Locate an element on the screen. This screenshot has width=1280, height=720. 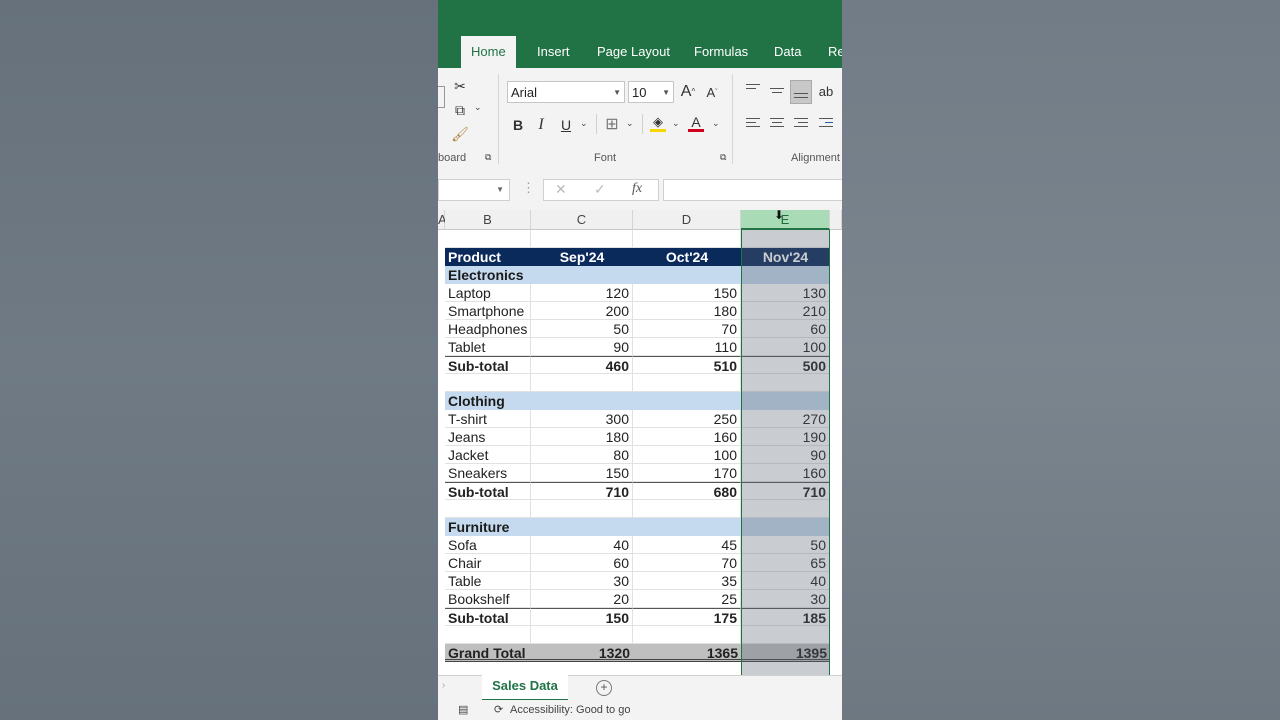
decrease-indent-icon is located at coordinates (826, 124).